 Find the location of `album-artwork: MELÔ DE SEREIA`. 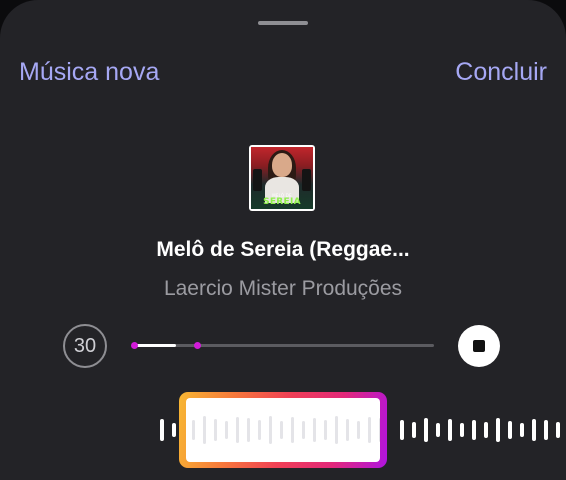

album-artwork: MELÔ DE SEREIA is located at coordinates (282, 178).